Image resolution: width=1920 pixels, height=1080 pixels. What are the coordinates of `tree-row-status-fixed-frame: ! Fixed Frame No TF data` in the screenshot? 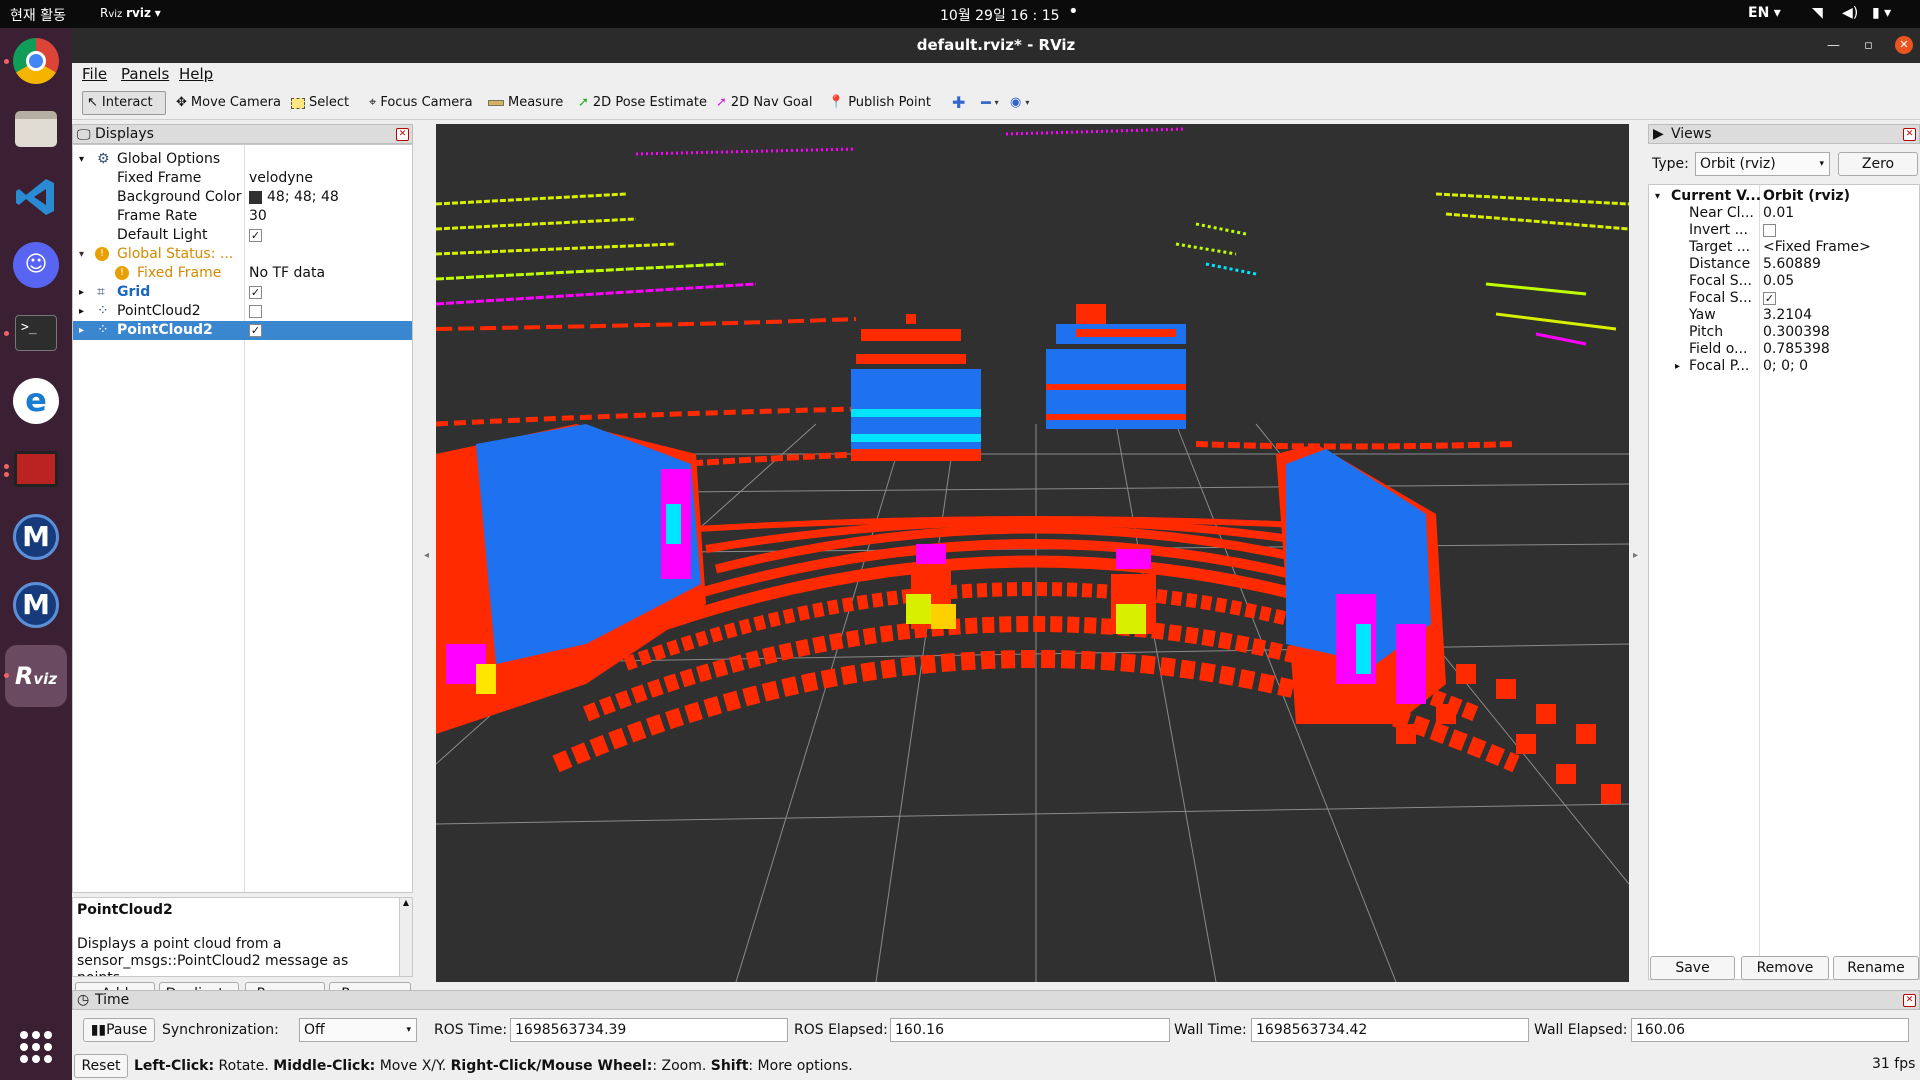 It's located at (242, 273).